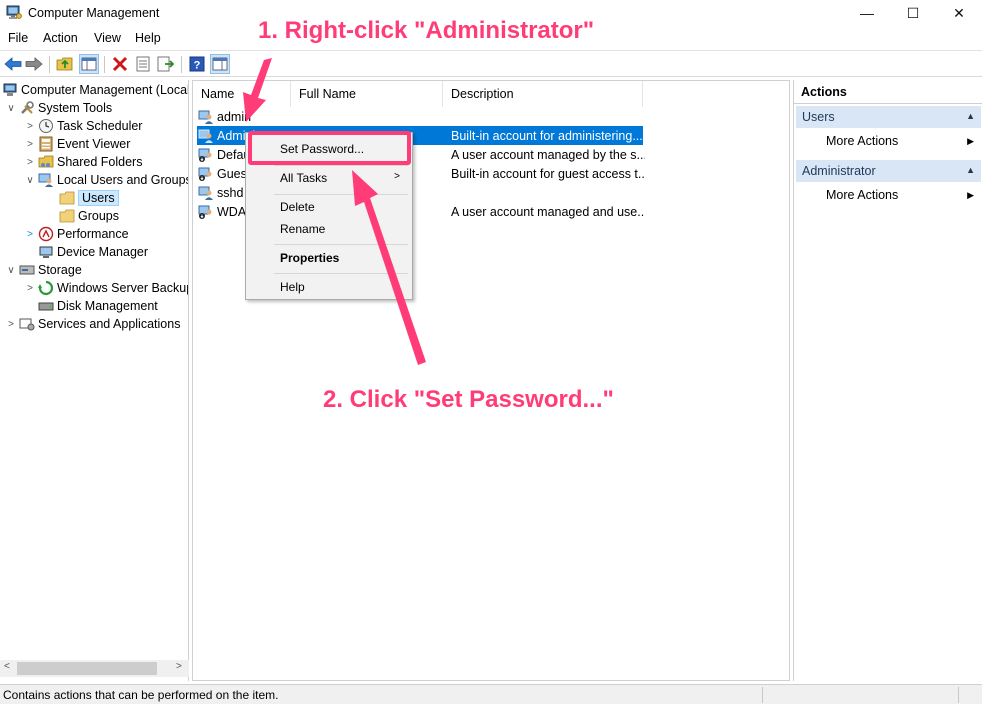 Image resolution: width=982 pixels, height=704 pixels. What do you see at coordinates (143, 64) in the screenshot?
I see `properties-icon` at bounding box center [143, 64].